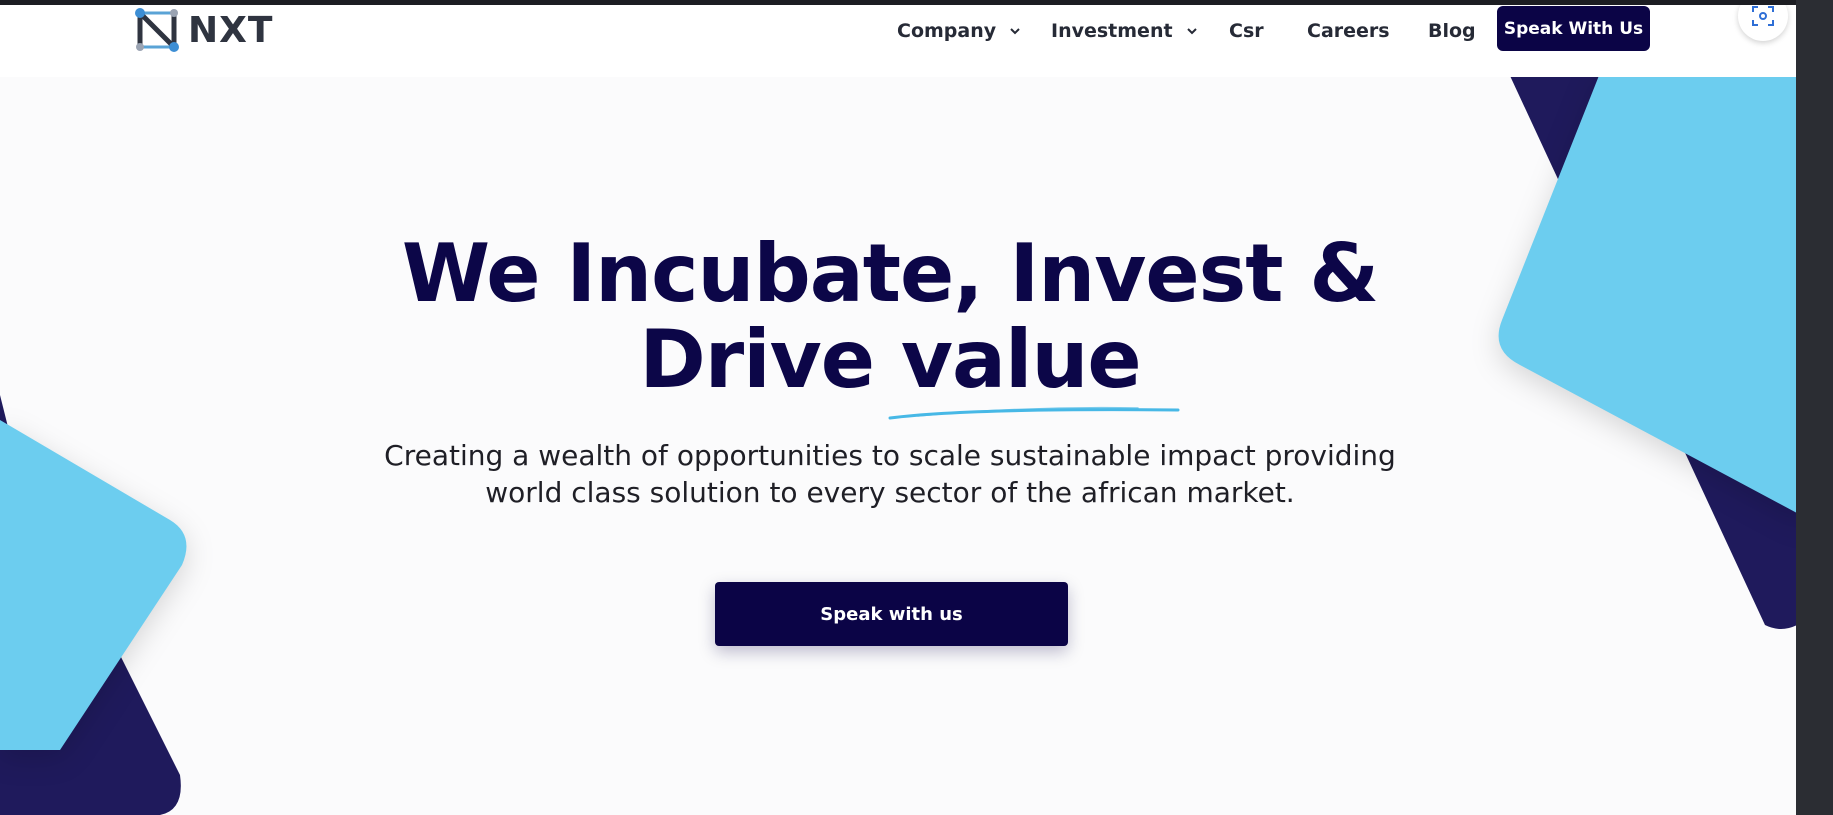  Describe the element at coordinates (890, 359) in the screenshot. I see `hero-title-line-2: Drive value` at that location.